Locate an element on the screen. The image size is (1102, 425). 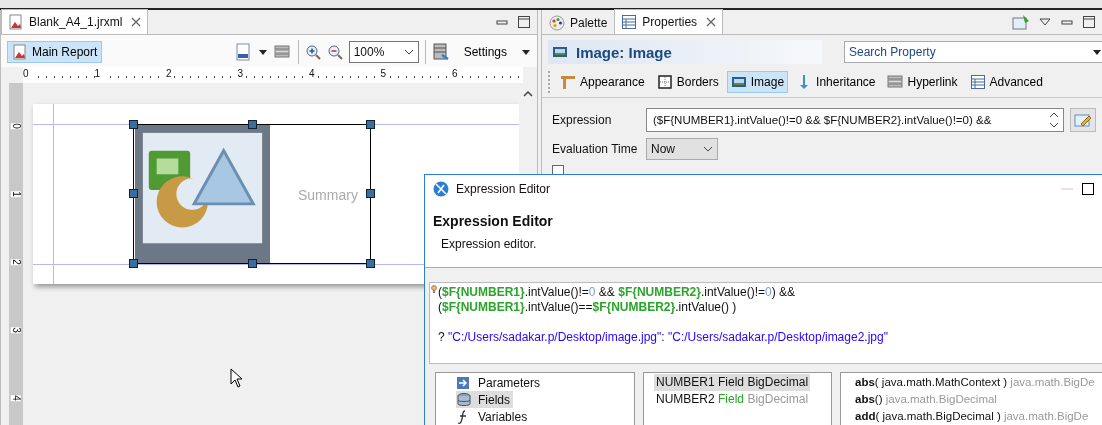
edit-expression-button is located at coordinates (1083, 120).